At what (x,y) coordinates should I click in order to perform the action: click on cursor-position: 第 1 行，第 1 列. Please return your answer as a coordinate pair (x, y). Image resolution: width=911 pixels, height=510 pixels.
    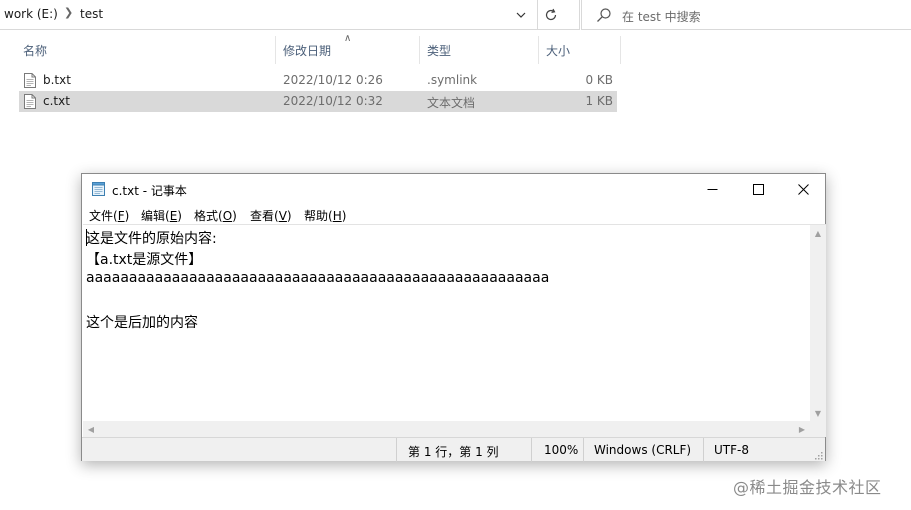
    Looking at the image, I should click on (453, 452).